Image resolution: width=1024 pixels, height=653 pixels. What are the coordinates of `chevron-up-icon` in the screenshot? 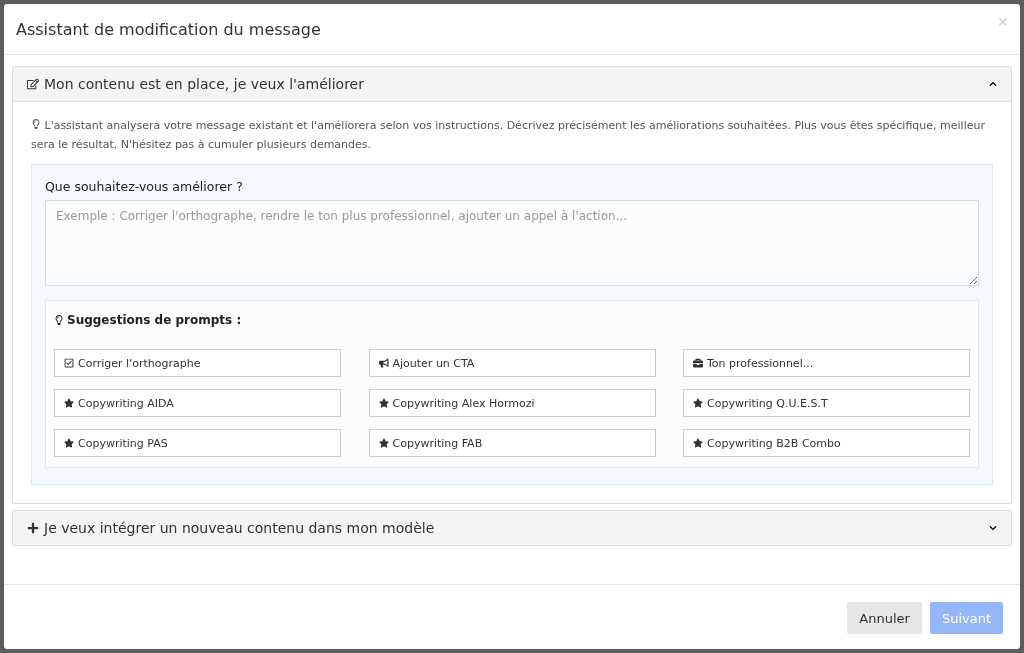 It's located at (993, 84).